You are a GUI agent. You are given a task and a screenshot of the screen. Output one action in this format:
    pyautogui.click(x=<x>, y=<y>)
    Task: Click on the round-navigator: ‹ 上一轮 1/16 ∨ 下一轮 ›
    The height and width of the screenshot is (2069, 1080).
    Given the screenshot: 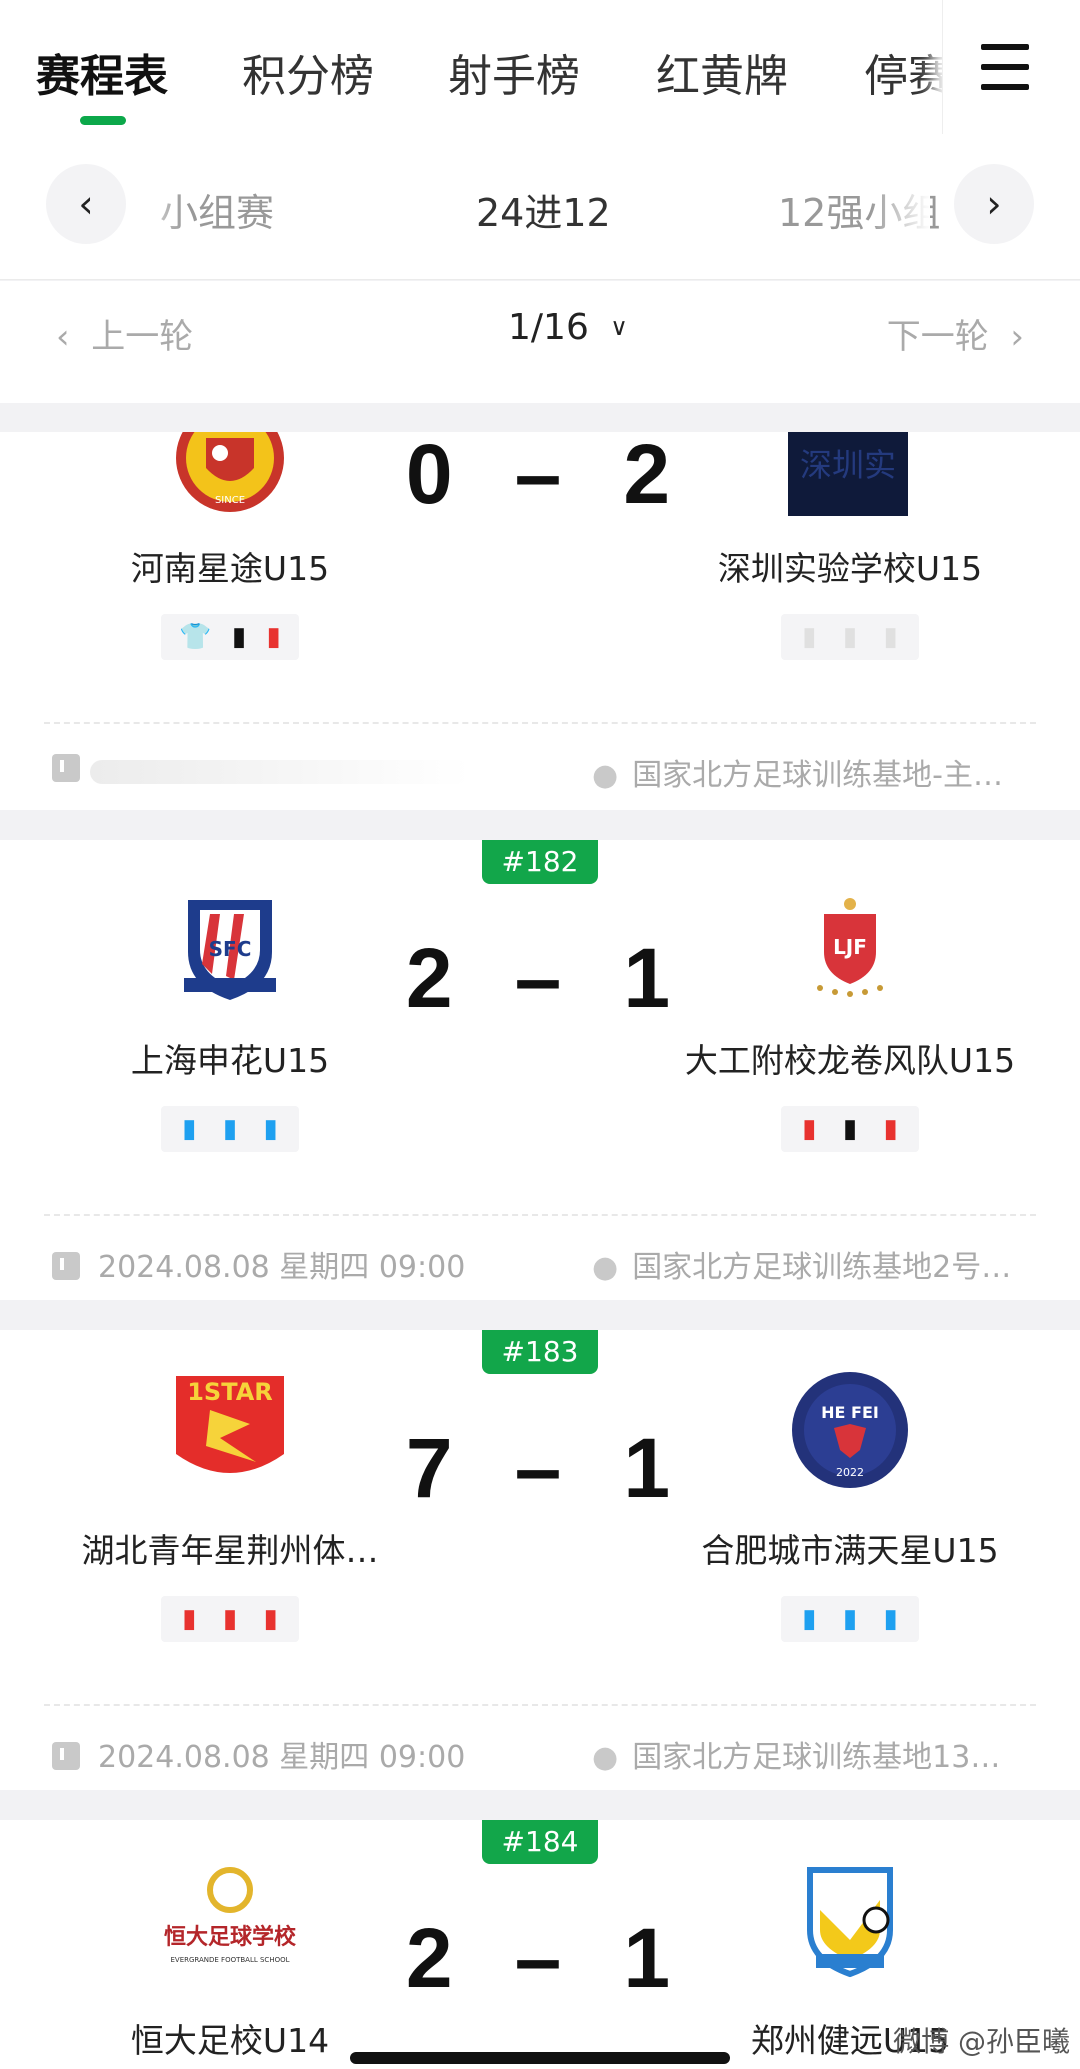 What is the action you would take?
    pyautogui.click(x=540, y=342)
    